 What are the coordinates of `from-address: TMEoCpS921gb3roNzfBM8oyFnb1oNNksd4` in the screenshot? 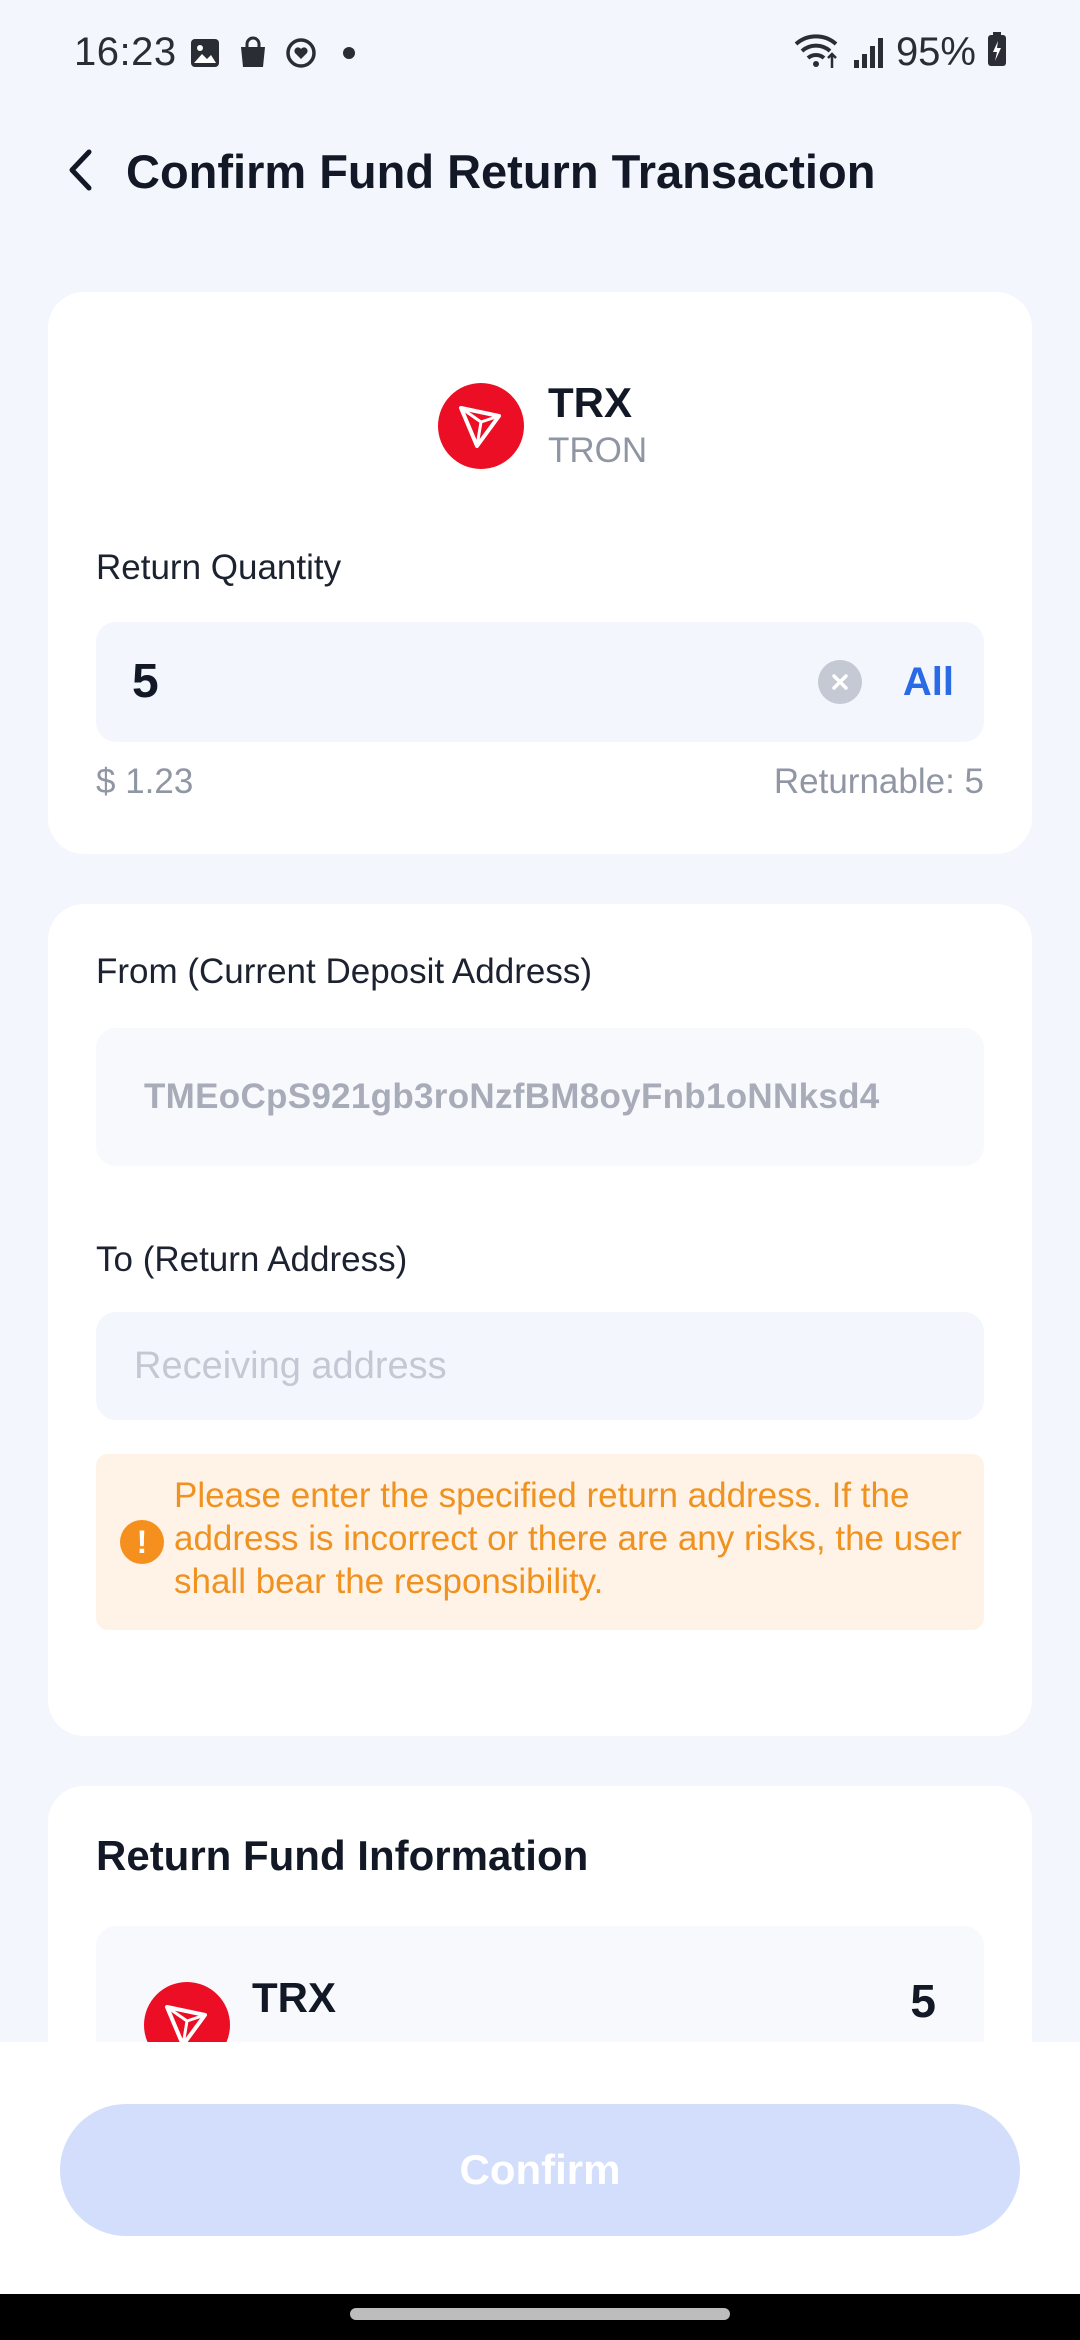 It's located at (512, 1096).